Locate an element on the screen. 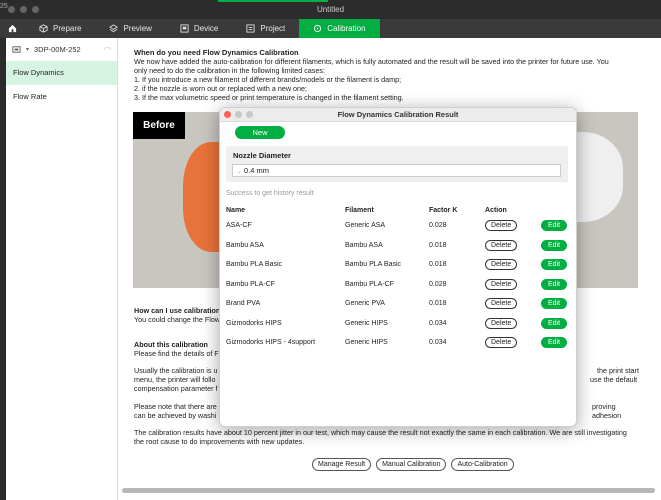  chevron-down-icon: ⌄ is located at coordinates (240, 172).